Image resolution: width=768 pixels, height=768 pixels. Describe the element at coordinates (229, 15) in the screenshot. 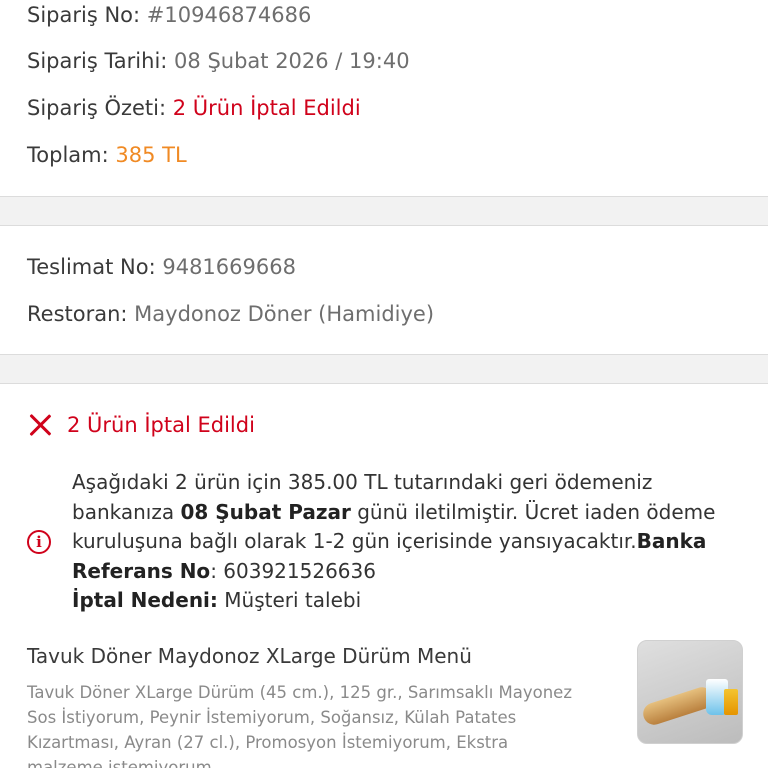

I see `order-no-value: #10946874686` at that location.